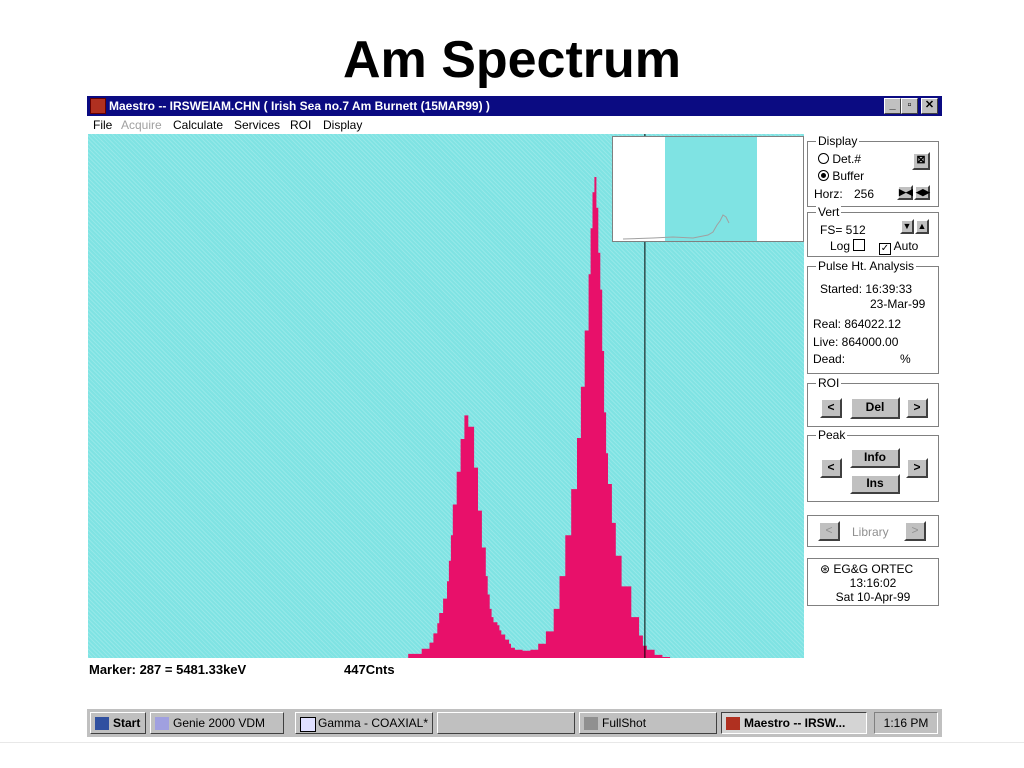  I want to click on pha-legend: Pulse Ht. Analysis, so click(866, 266).